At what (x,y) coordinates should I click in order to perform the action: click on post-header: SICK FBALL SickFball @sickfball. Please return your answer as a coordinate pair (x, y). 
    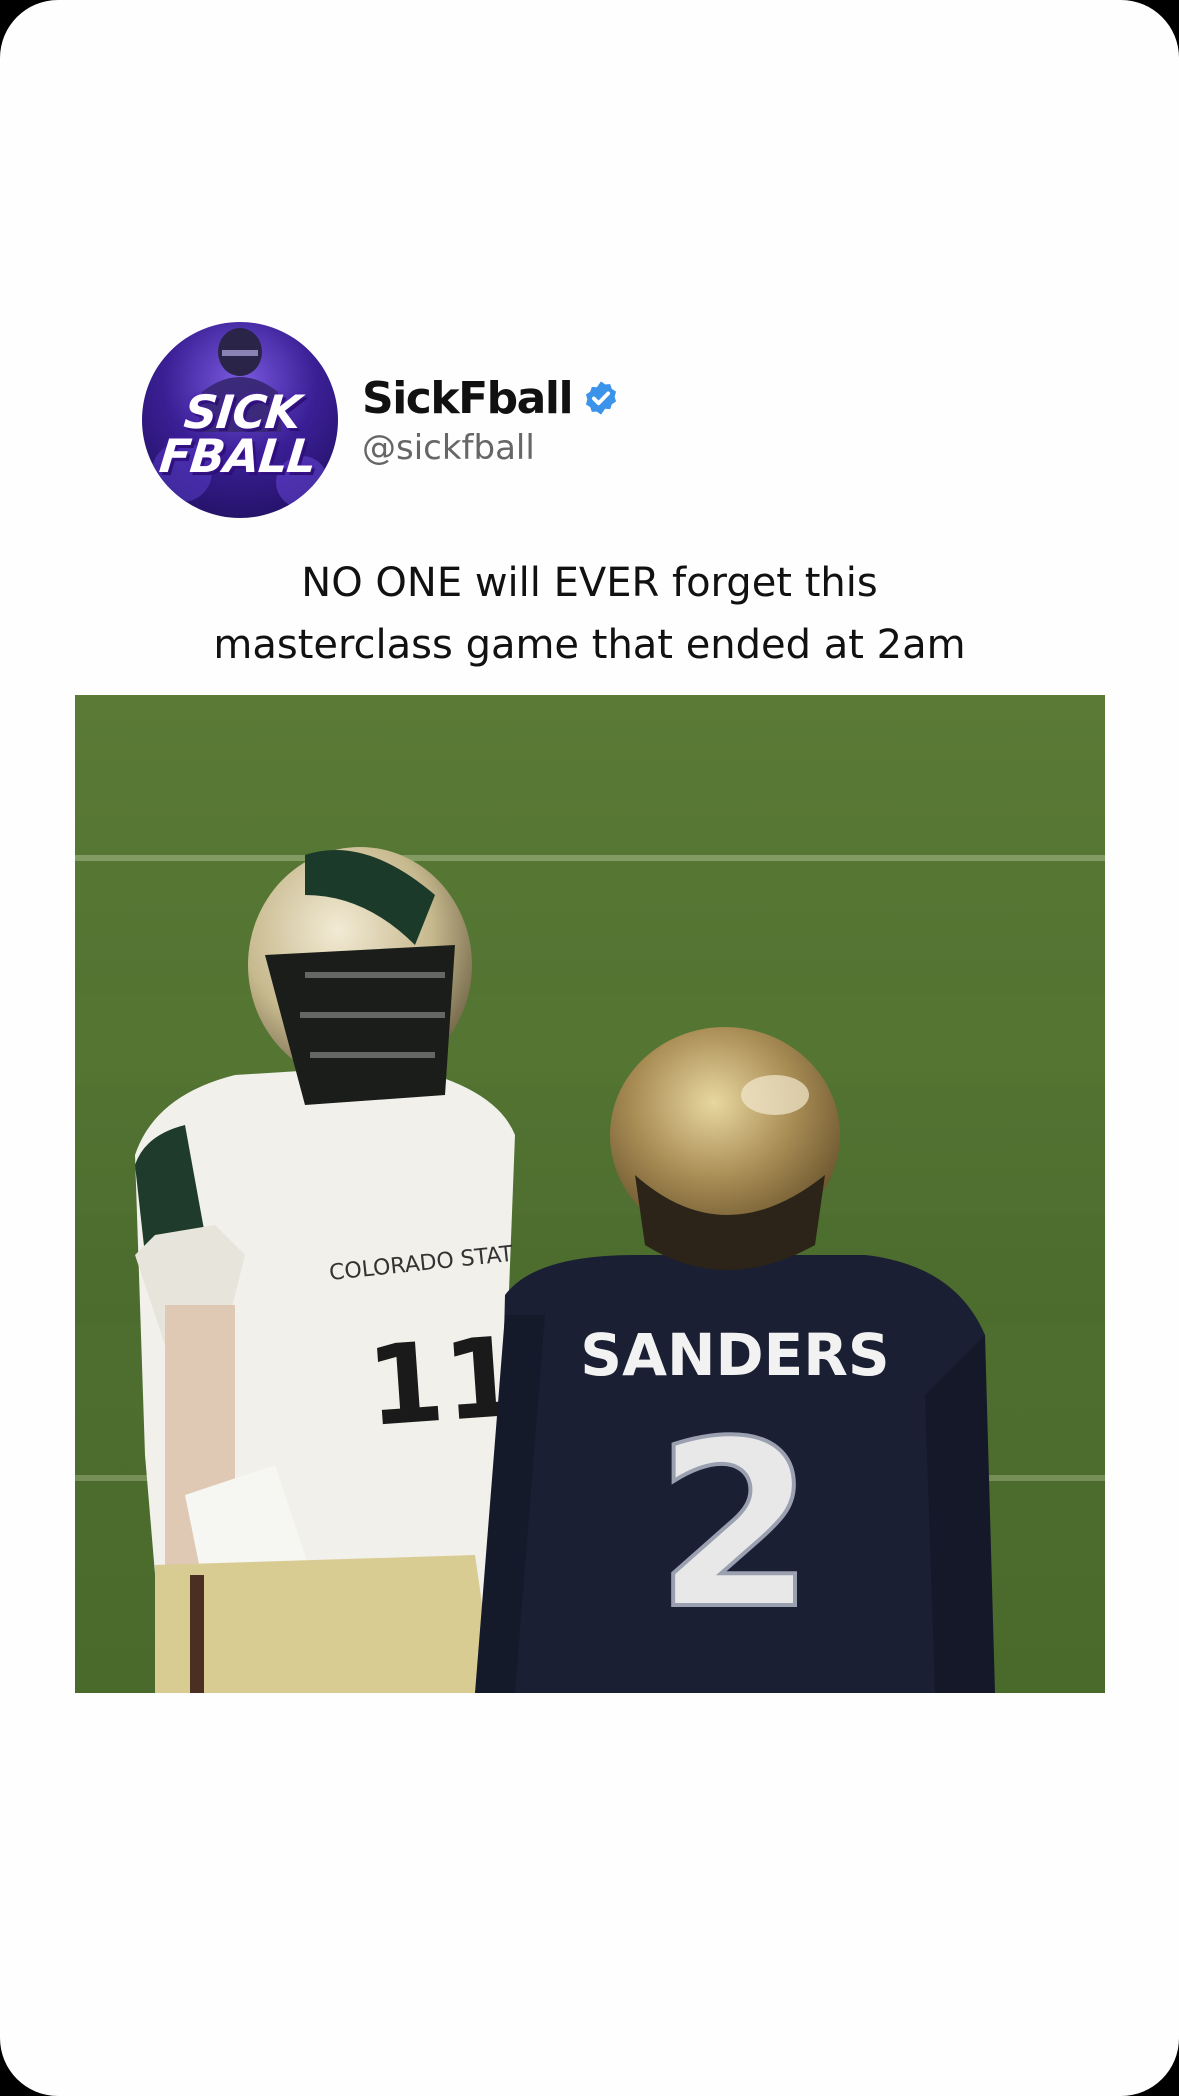
    Looking at the image, I should click on (381, 420).